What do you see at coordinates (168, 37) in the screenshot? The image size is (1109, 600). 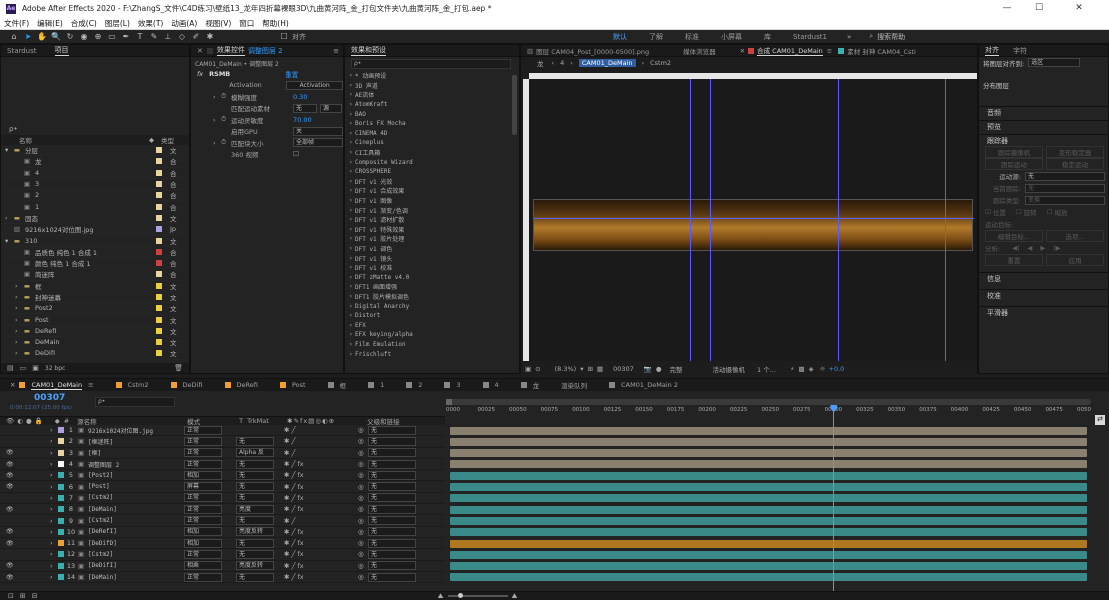 I see `clone-stamp-tool-icon: ⊥` at bounding box center [168, 37].